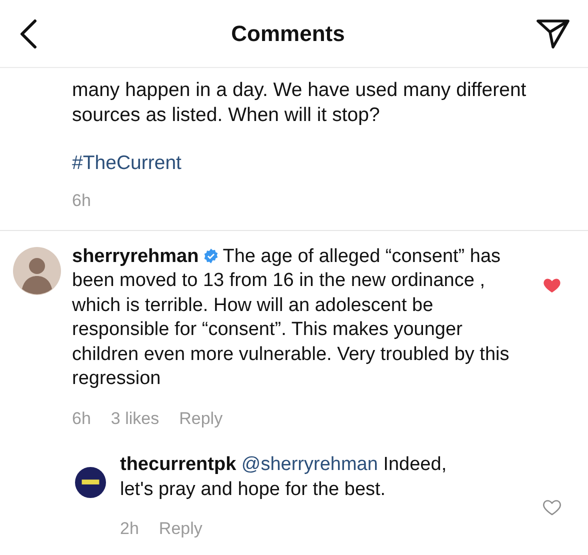 The image size is (588, 555). What do you see at coordinates (90, 482) in the screenshot?
I see `logo-icon` at bounding box center [90, 482].